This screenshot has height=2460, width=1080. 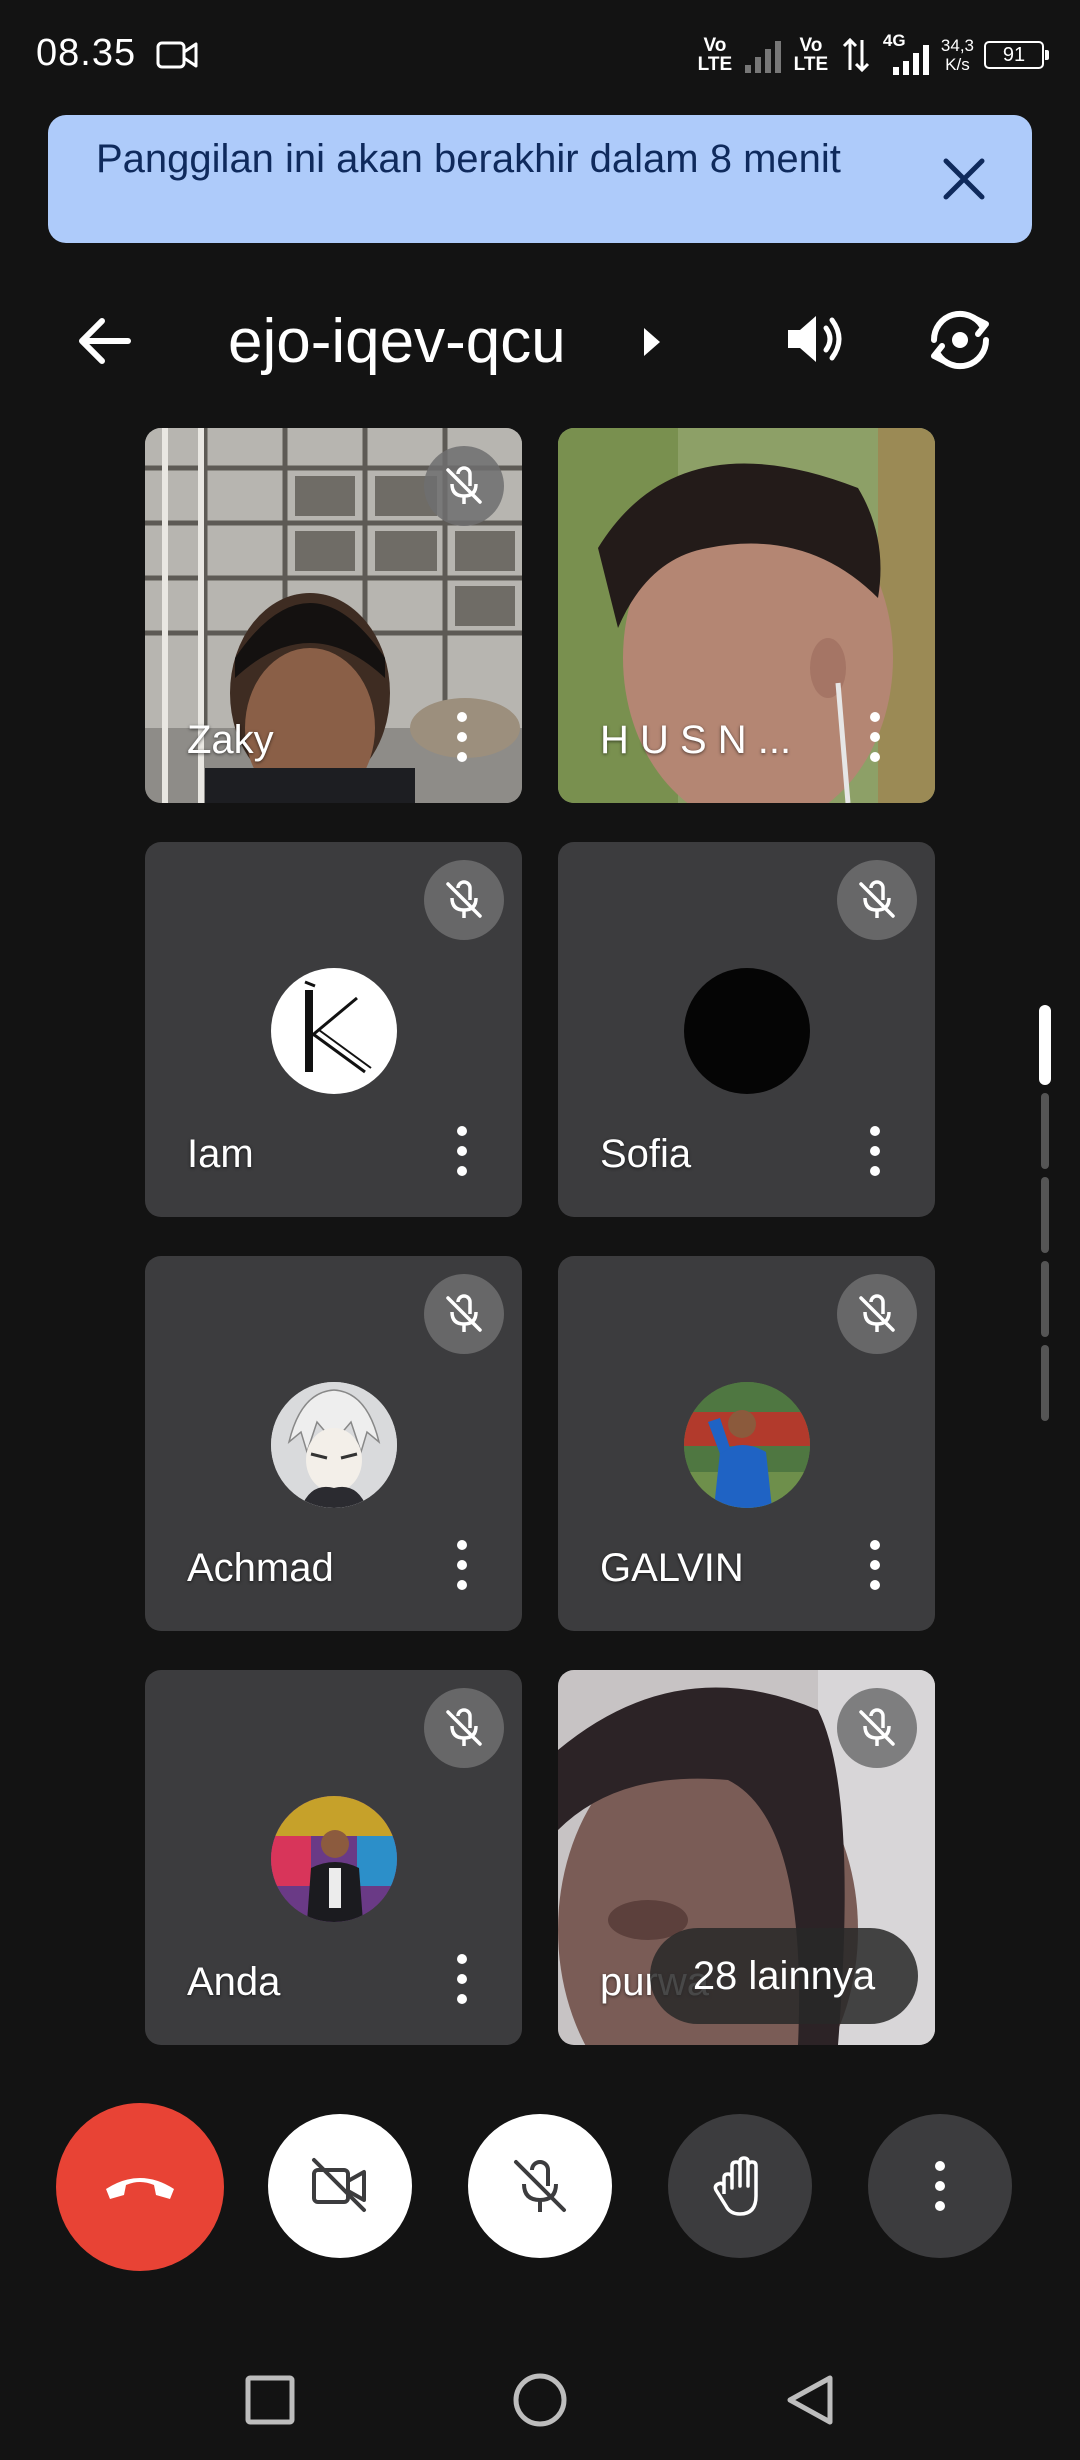 I want to click on participant-tile-zaky: Zaky, so click(x=333, y=615).